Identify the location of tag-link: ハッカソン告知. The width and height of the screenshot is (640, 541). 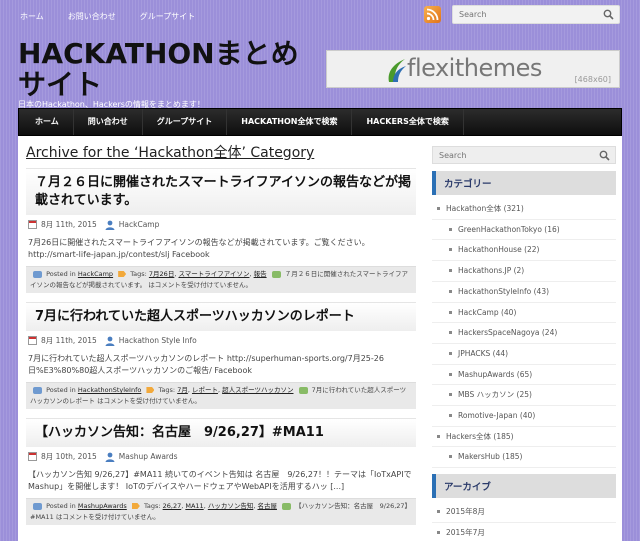
(231, 506).